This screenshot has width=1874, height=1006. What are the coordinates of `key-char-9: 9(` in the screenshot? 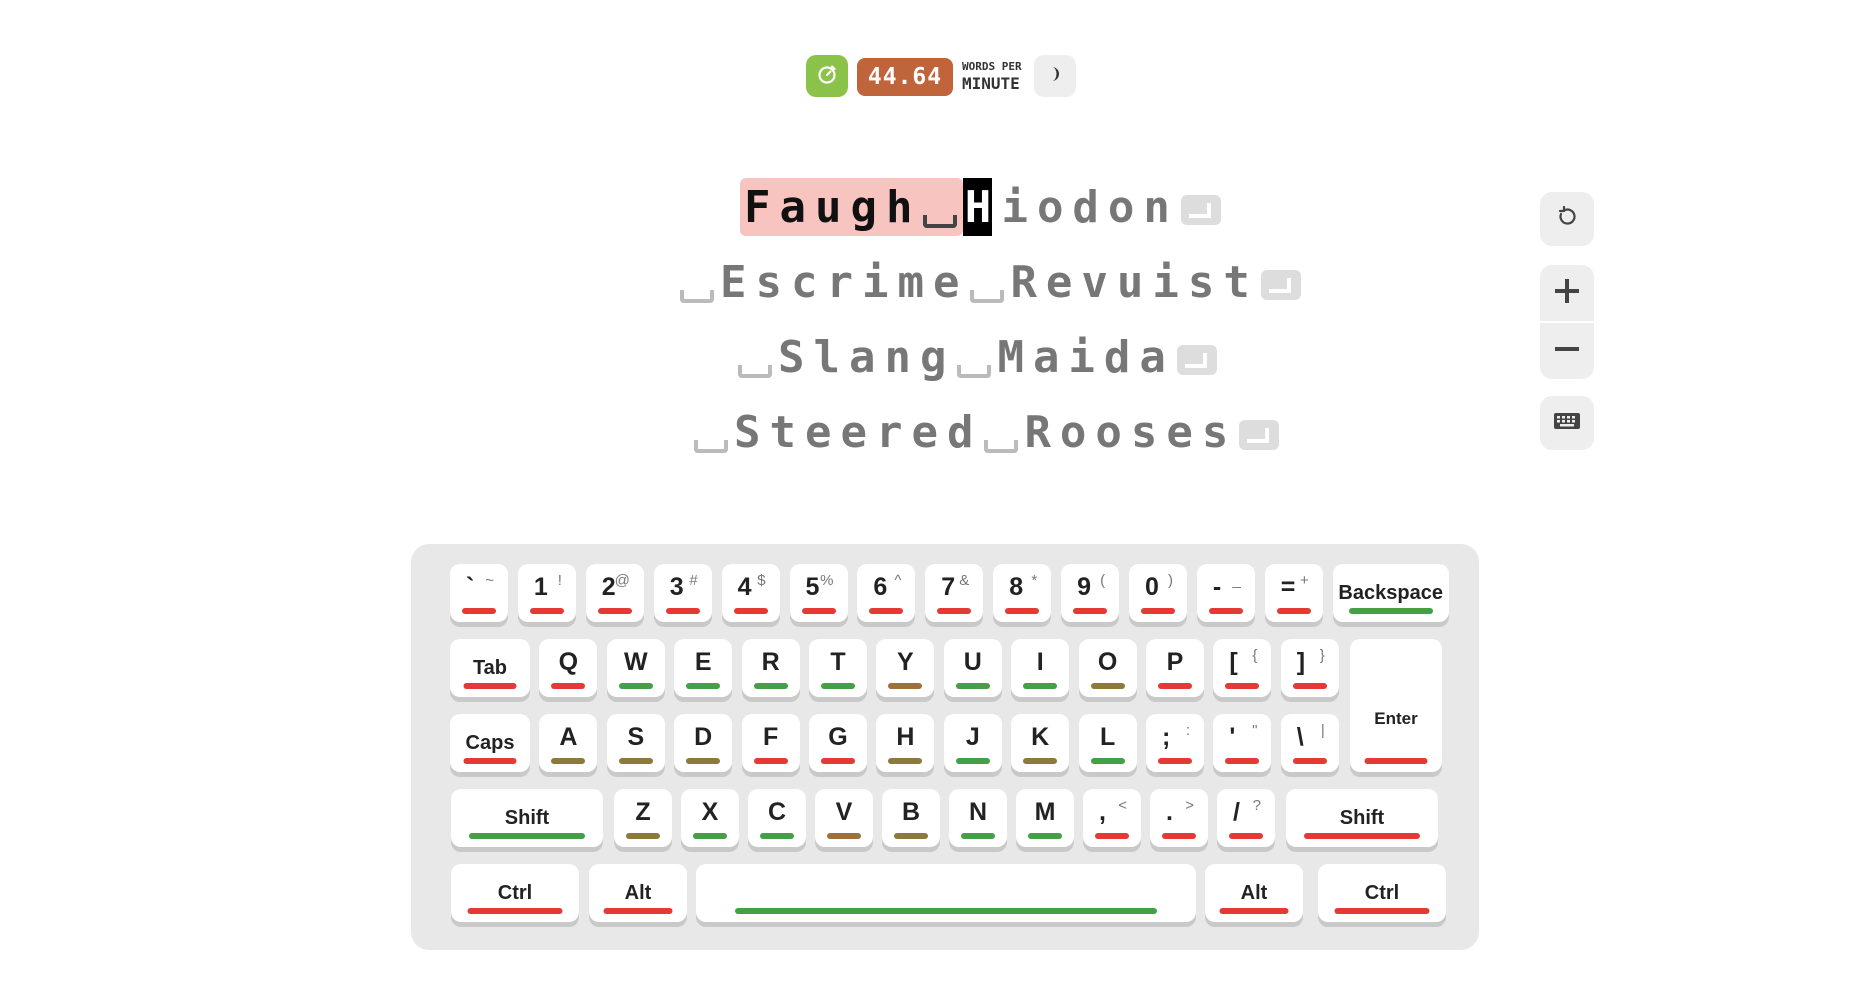 It's located at (1090, 593).